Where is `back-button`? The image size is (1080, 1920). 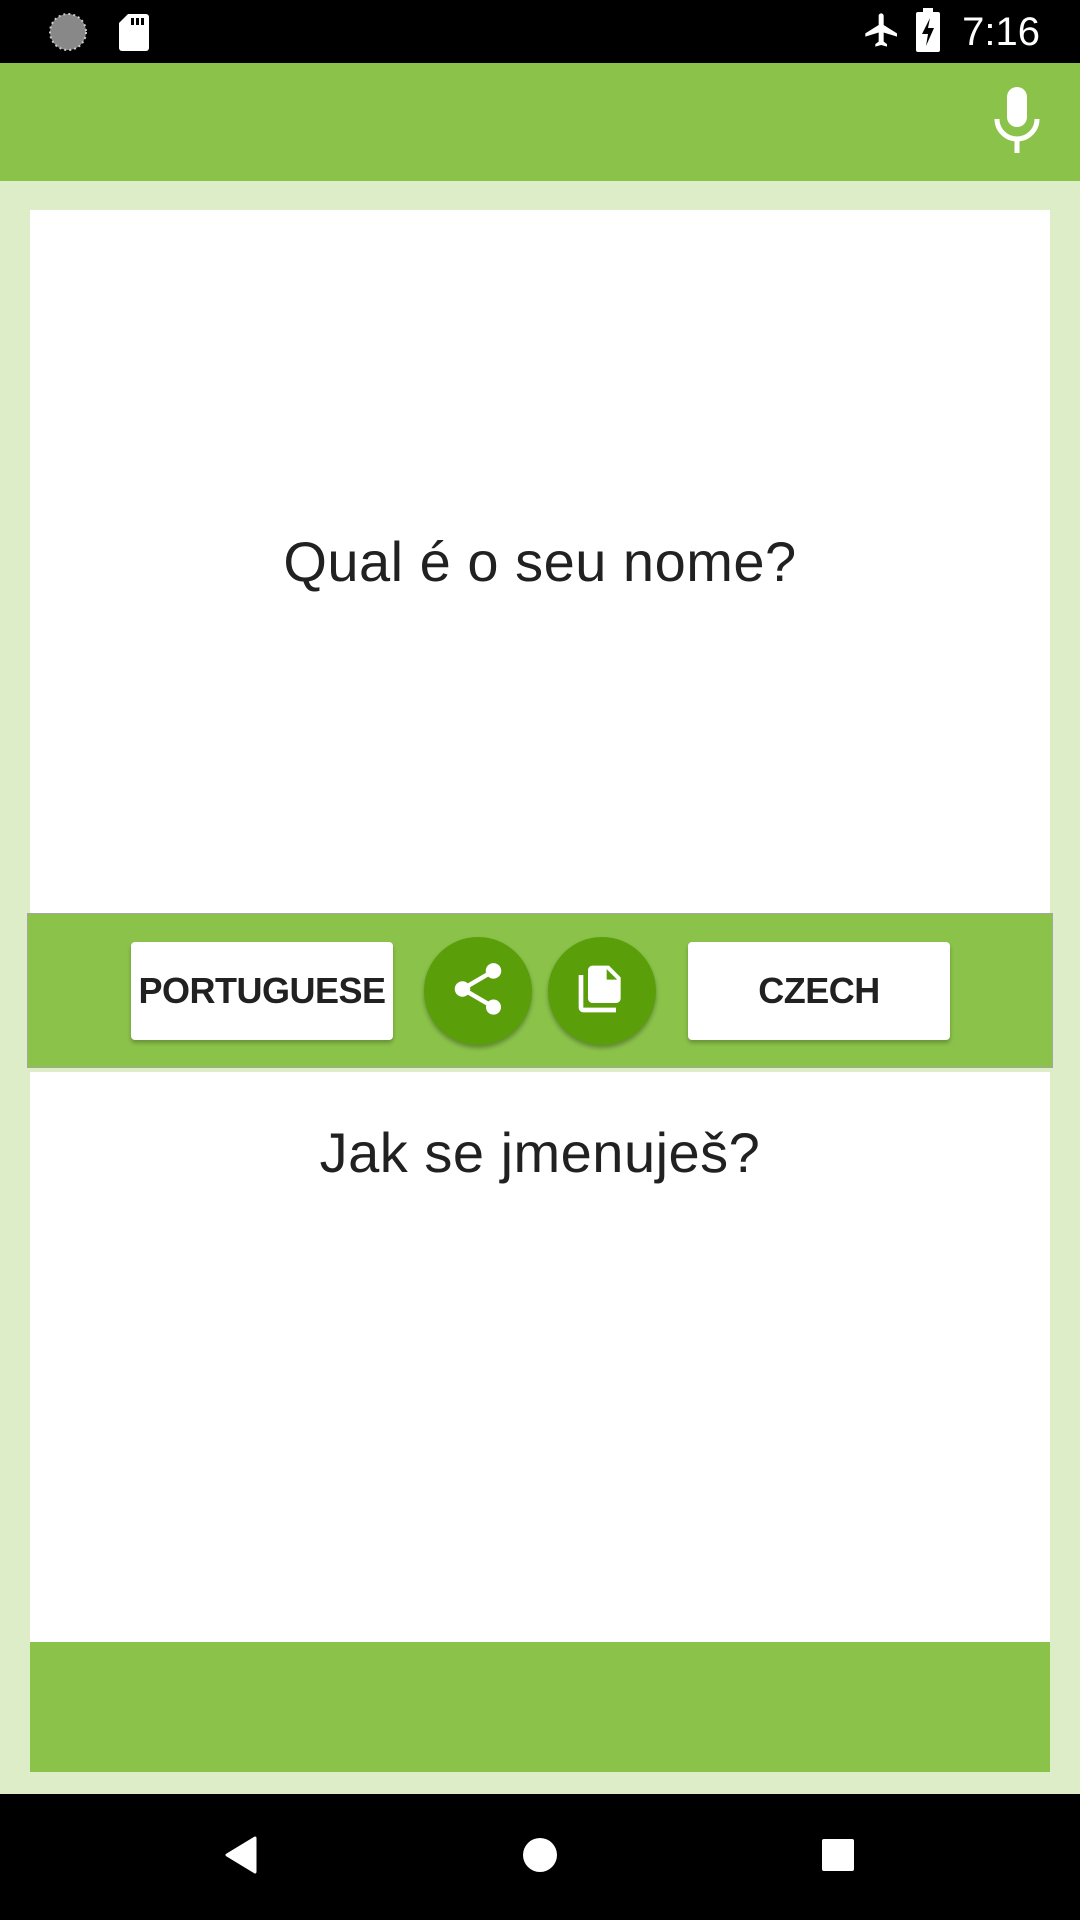 back-button is located at coordinates (241, 1857).